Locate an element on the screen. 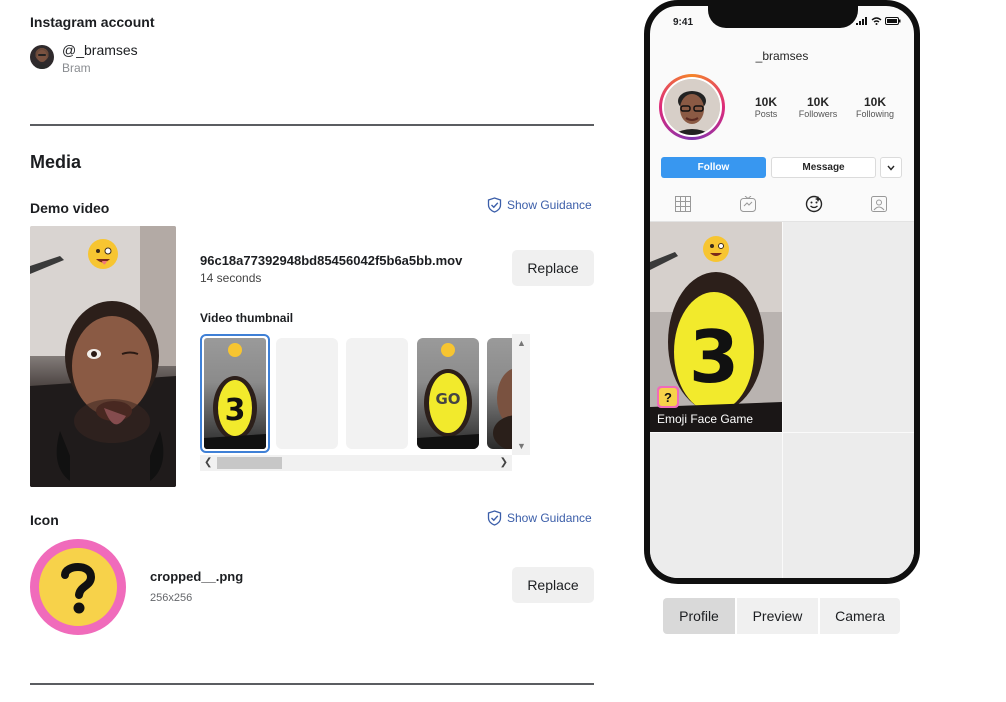 The height and width of the screenshot is (702, 1006). question-mark-icon is located at coordinates (78, 588).